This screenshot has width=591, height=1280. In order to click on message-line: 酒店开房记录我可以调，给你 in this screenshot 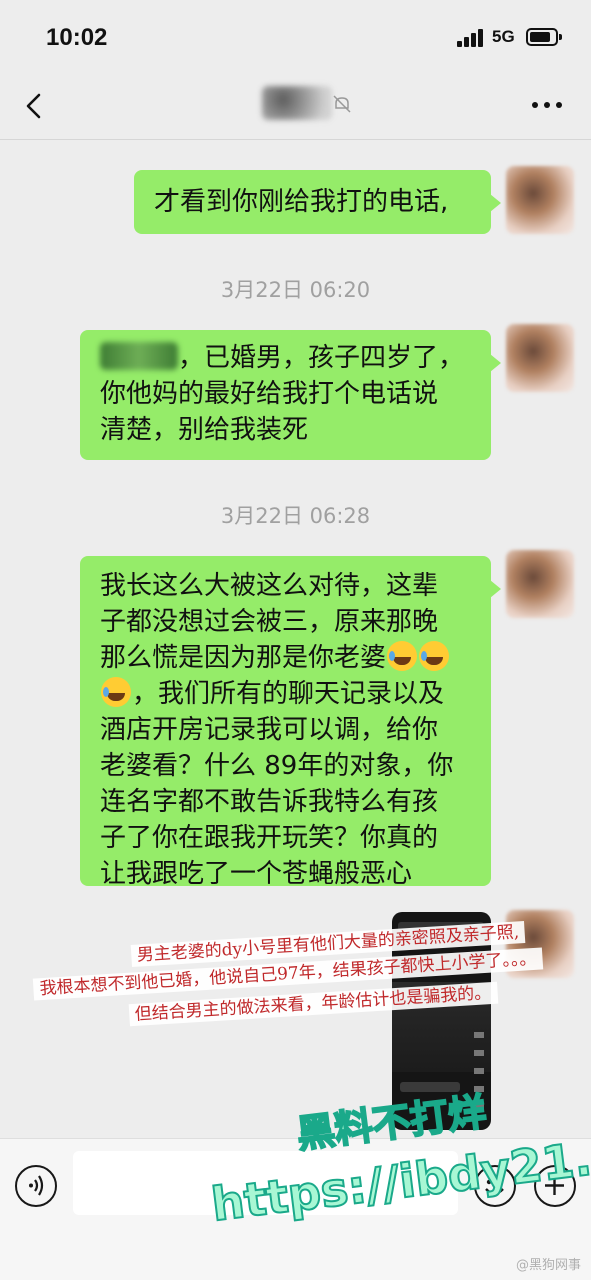, I will do `click(269, 730)`.